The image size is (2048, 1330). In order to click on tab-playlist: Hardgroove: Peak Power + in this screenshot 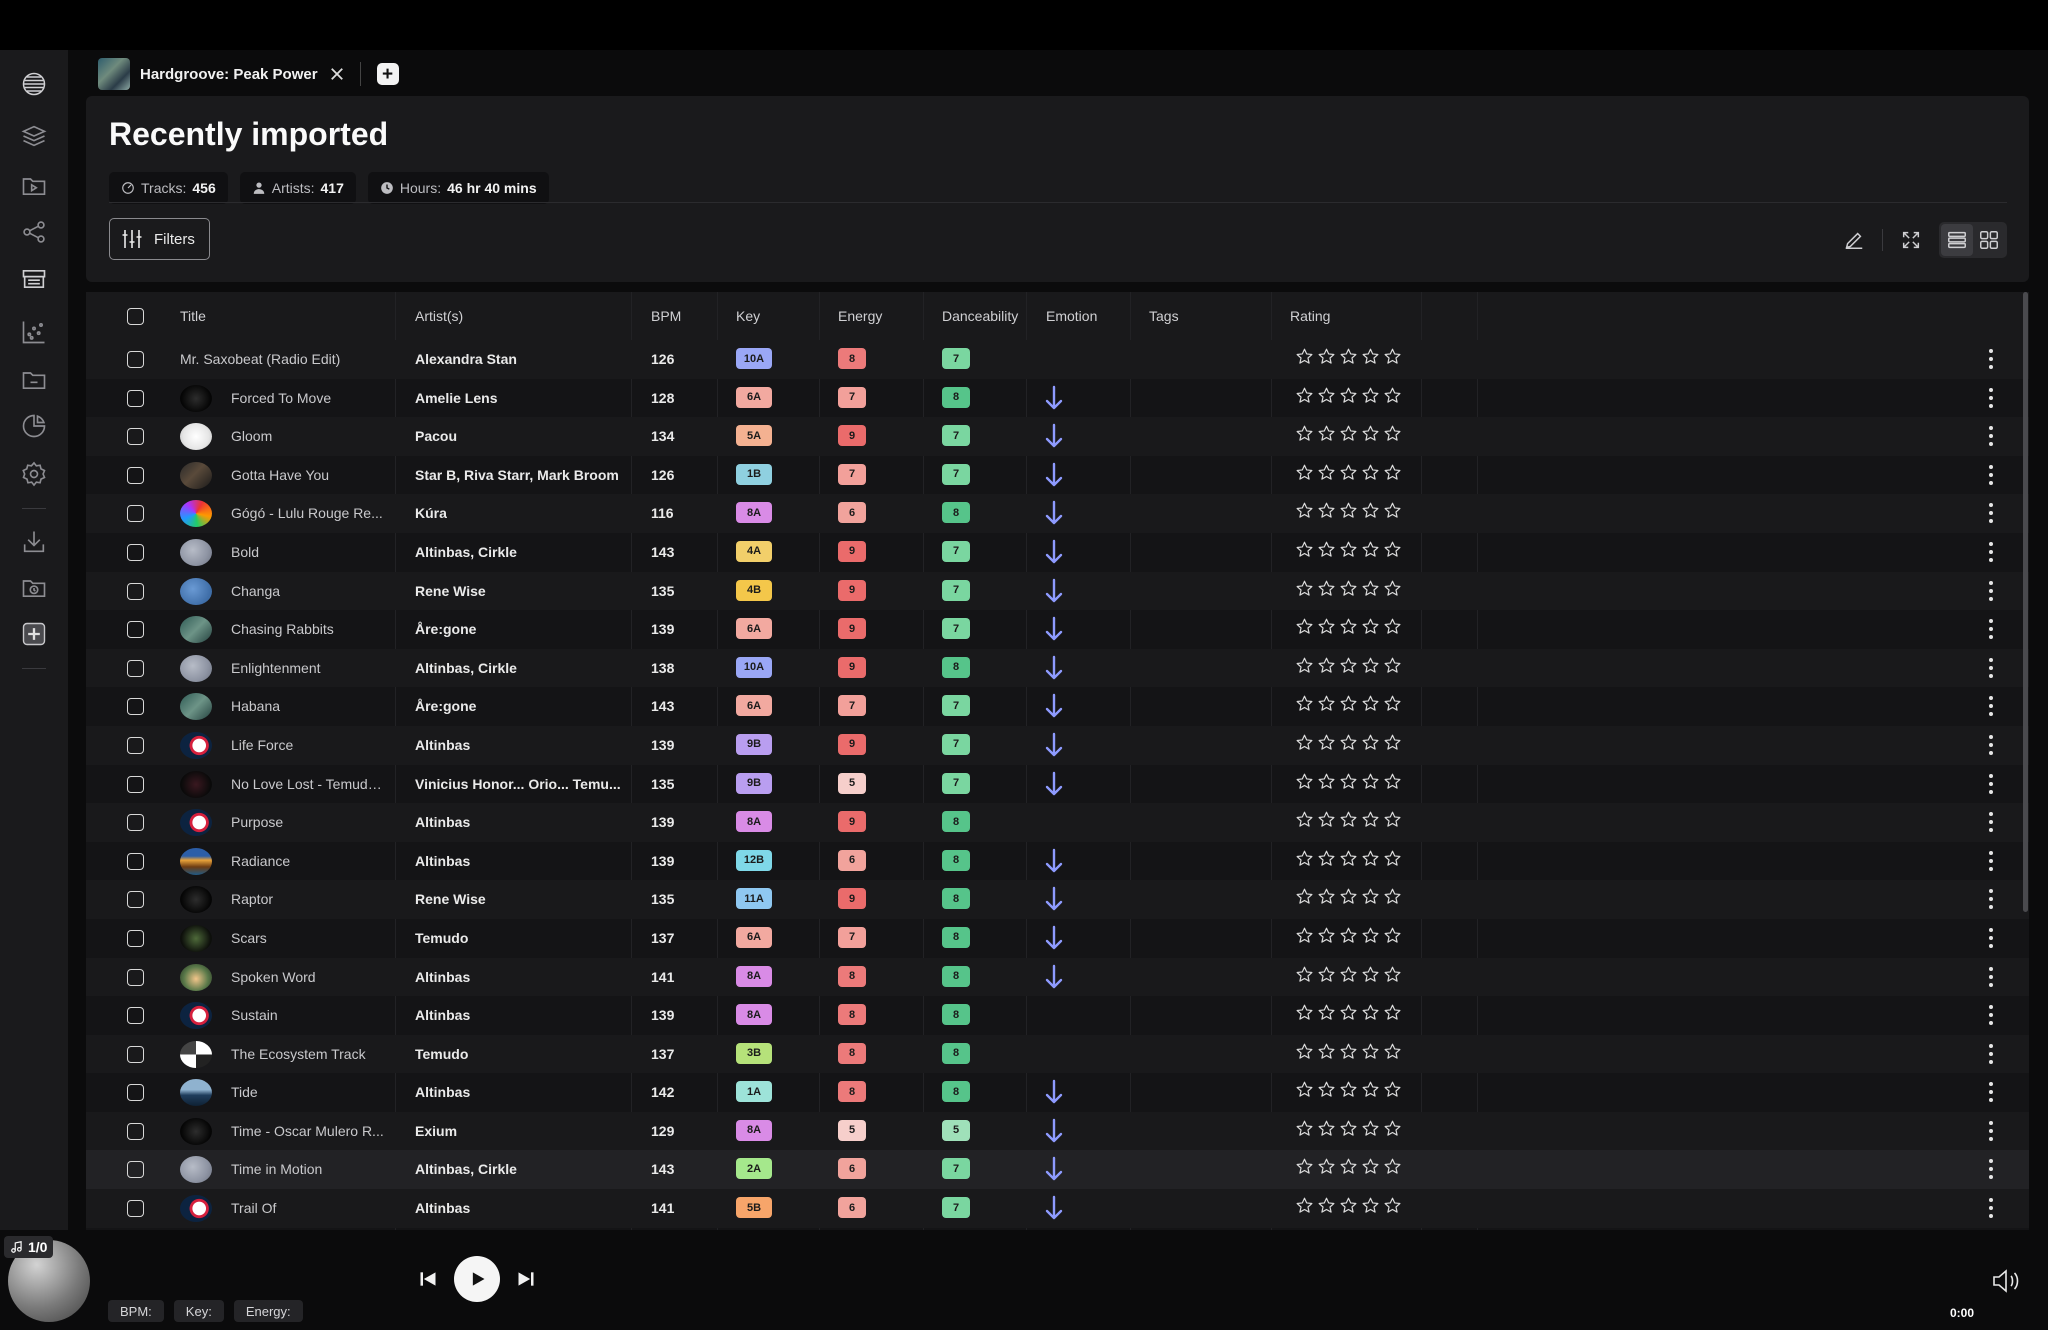, I will do `click(248, 74)`.